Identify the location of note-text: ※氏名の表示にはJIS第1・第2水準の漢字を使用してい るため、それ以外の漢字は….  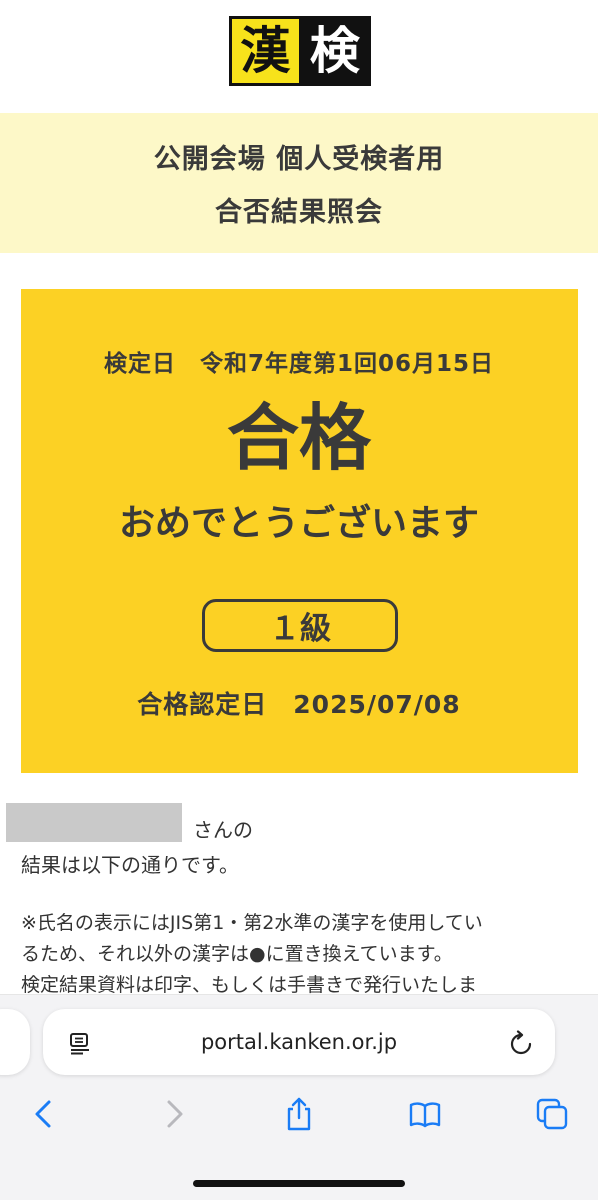
(301, 954).